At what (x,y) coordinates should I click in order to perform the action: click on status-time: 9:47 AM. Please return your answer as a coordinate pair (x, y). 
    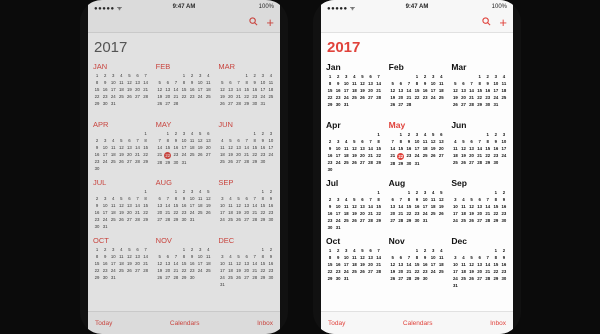
    Looking at the image, I should click on (417, 7).